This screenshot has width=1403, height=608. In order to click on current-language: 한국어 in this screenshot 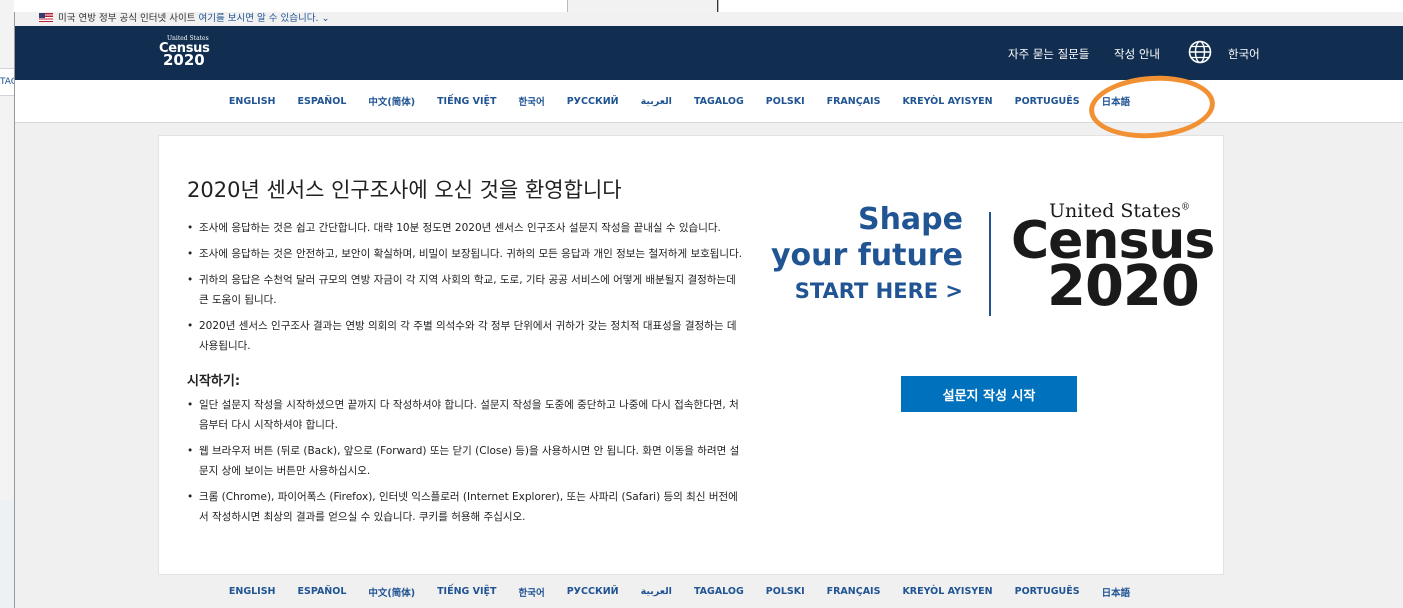, I will do `click(1244, 54)`.